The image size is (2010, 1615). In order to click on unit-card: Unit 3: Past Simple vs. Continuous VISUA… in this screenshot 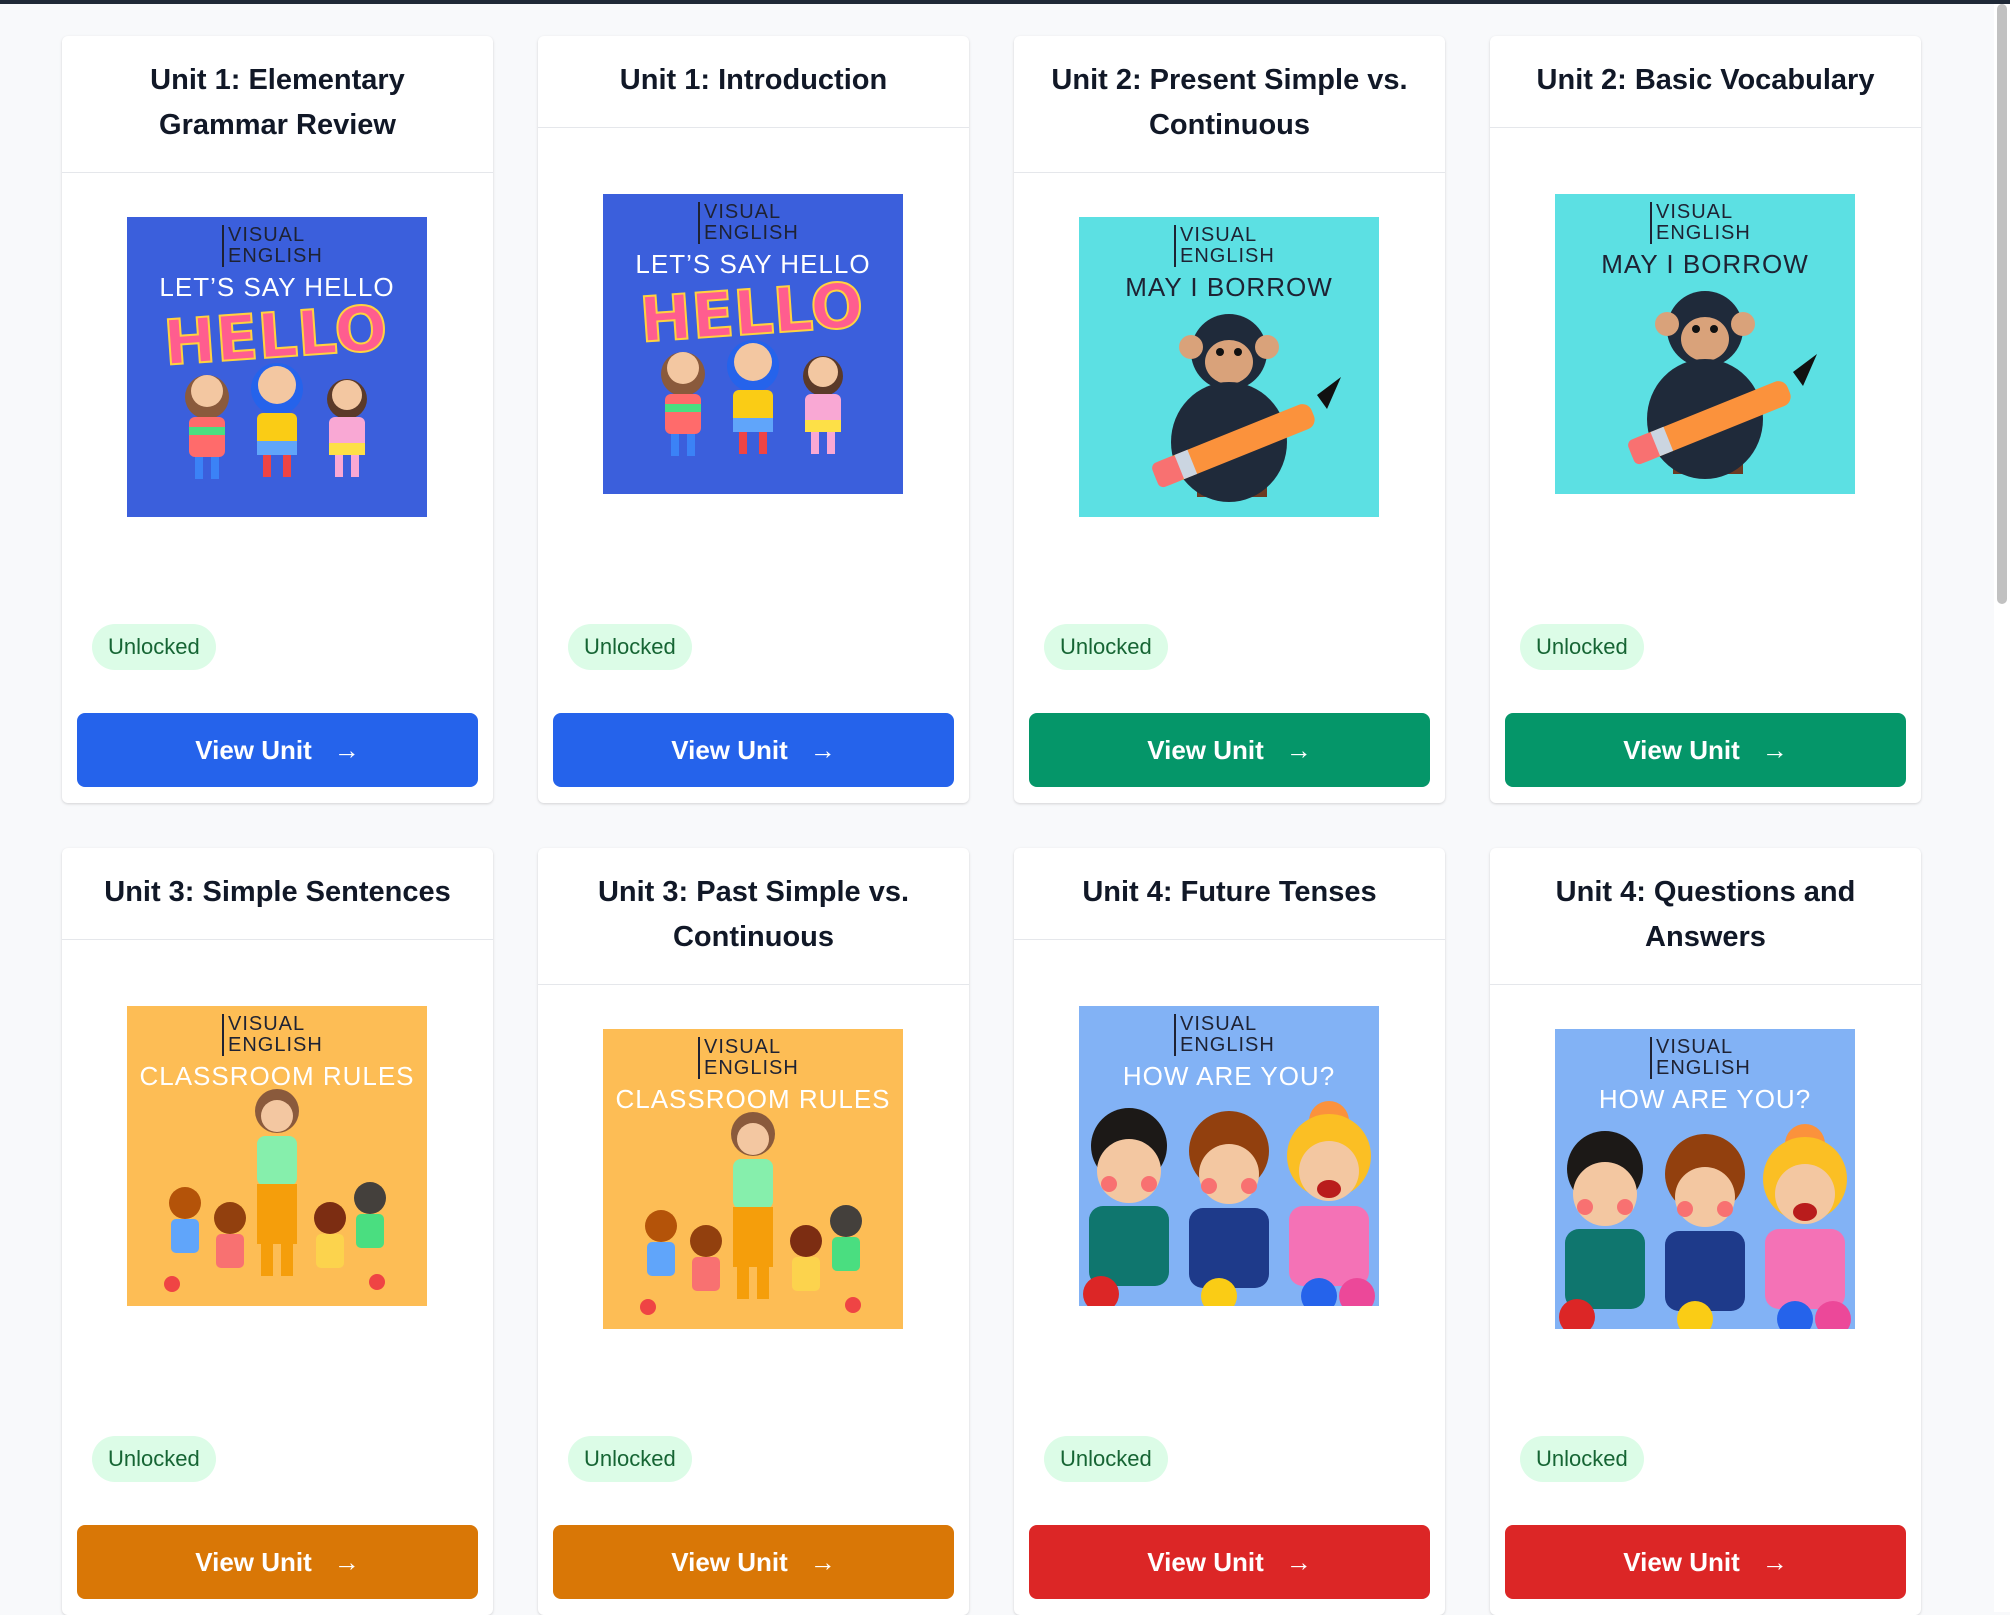, I will do `click(753, 1231)`.